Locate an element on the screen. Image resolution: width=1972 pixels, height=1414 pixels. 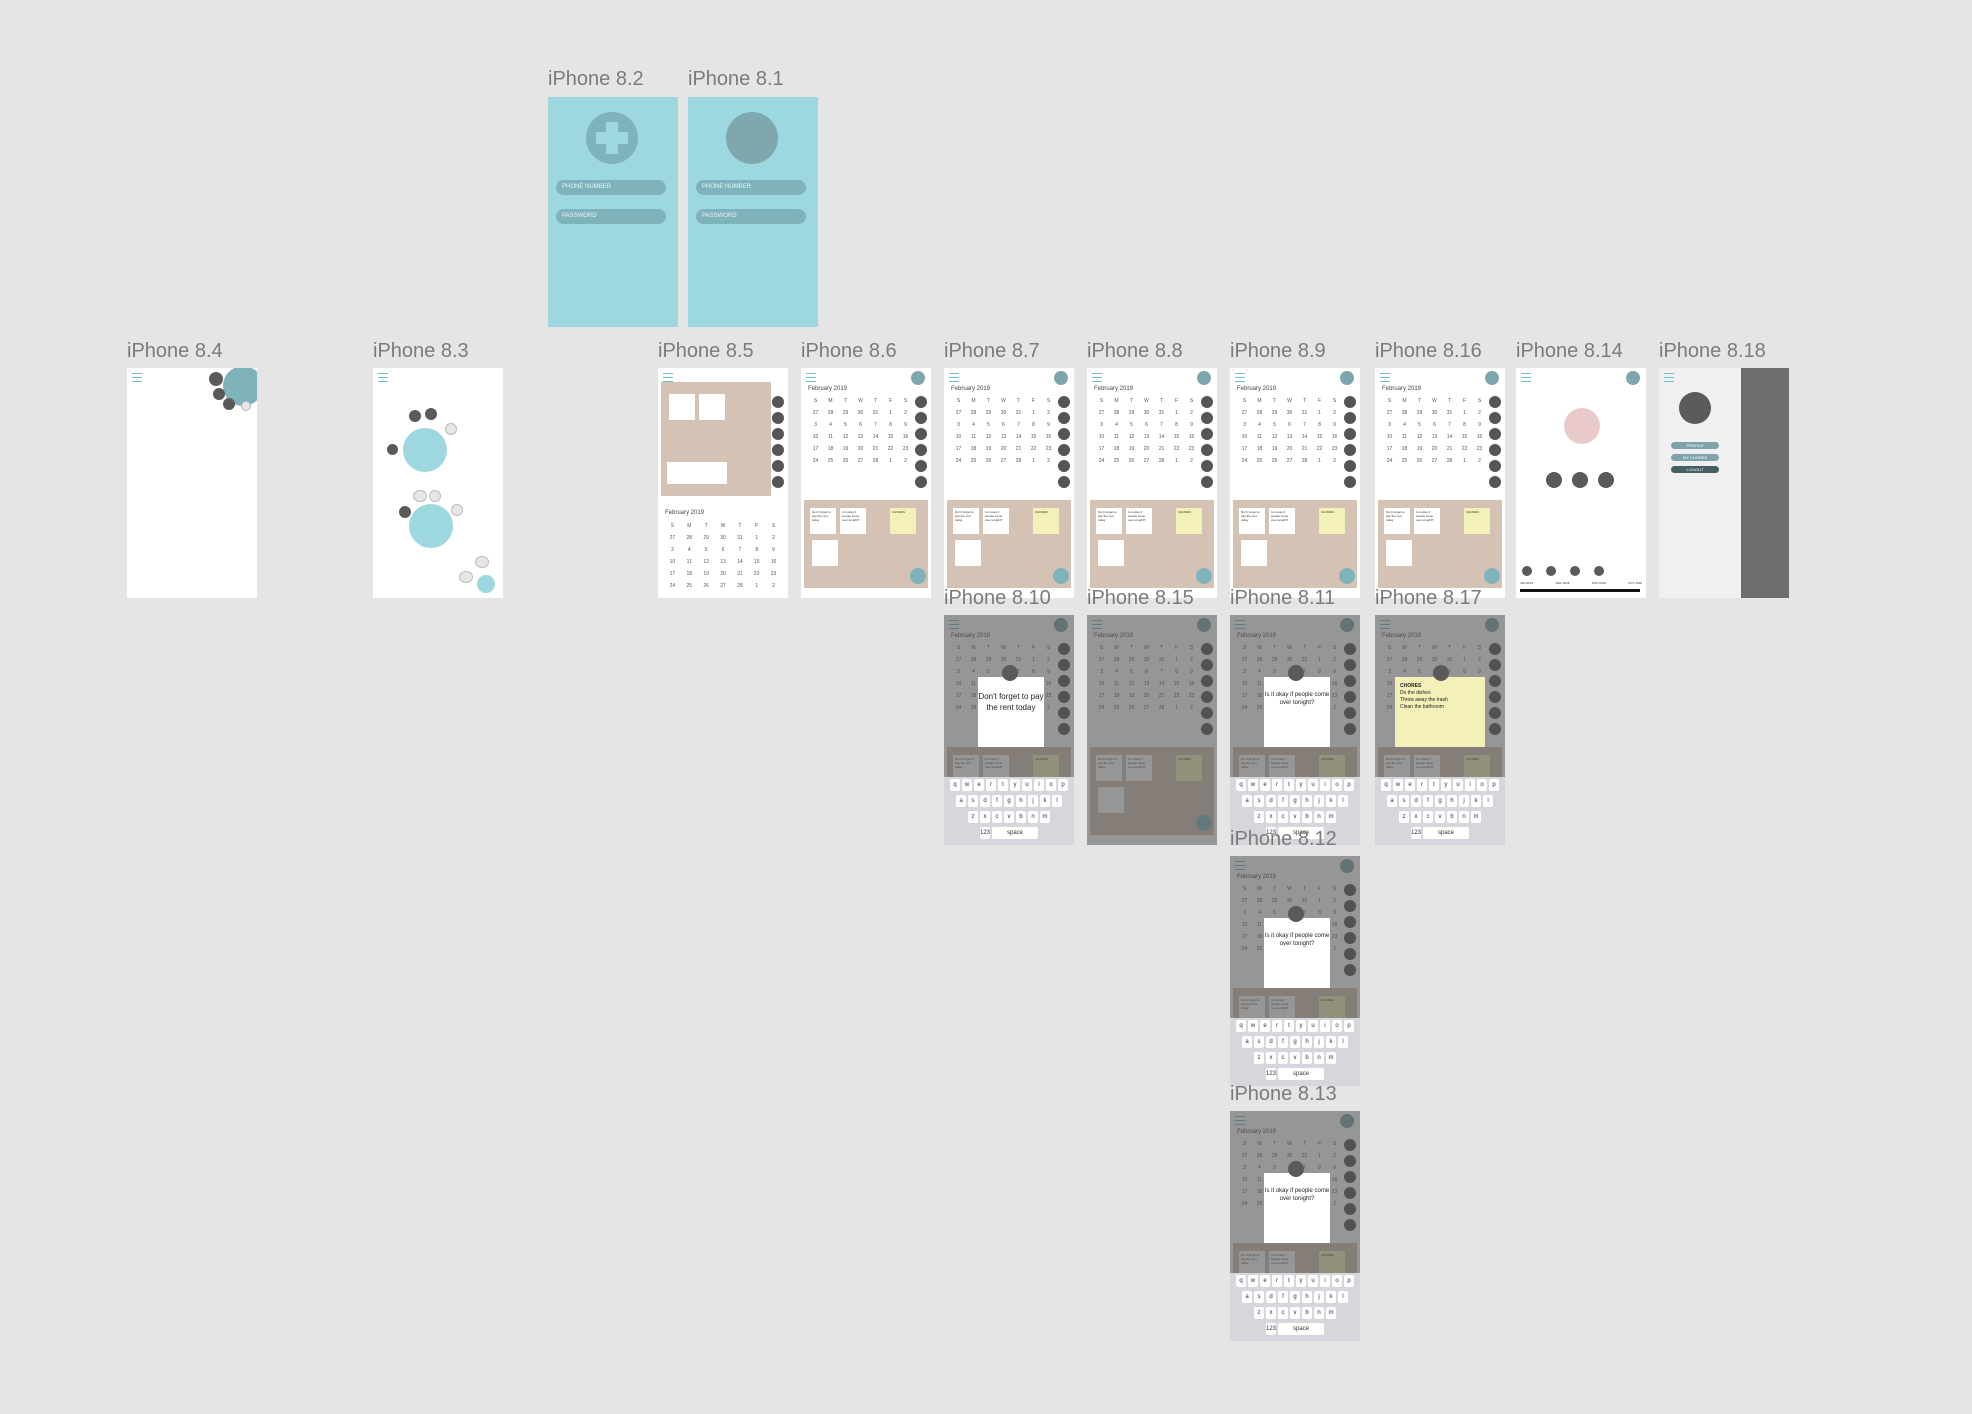
chores-card is located at coordinates (697, 473).